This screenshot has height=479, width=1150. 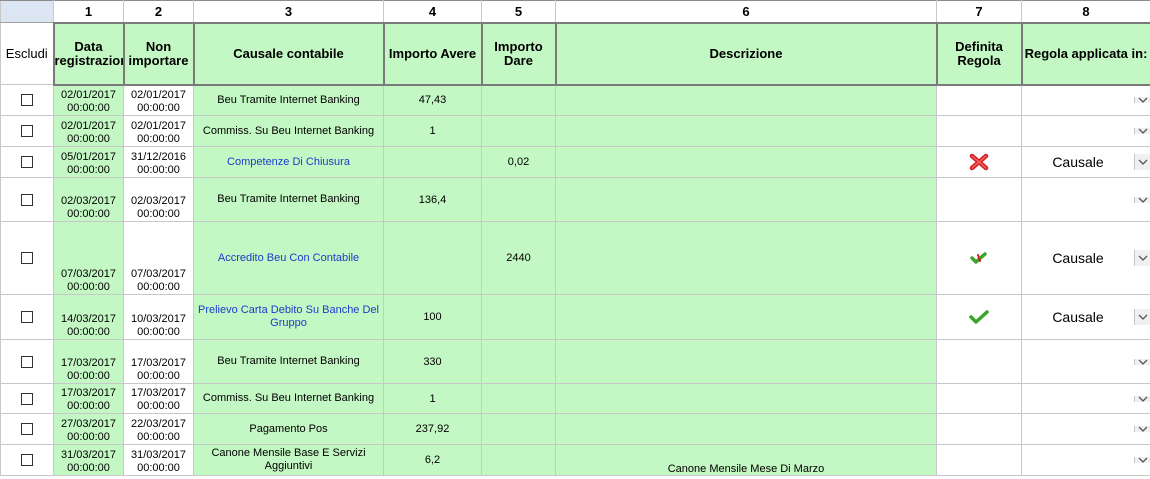 I want to click on data-registrazione-cell: 27/03/2017 00:00:00, so click(x=88, y=429).